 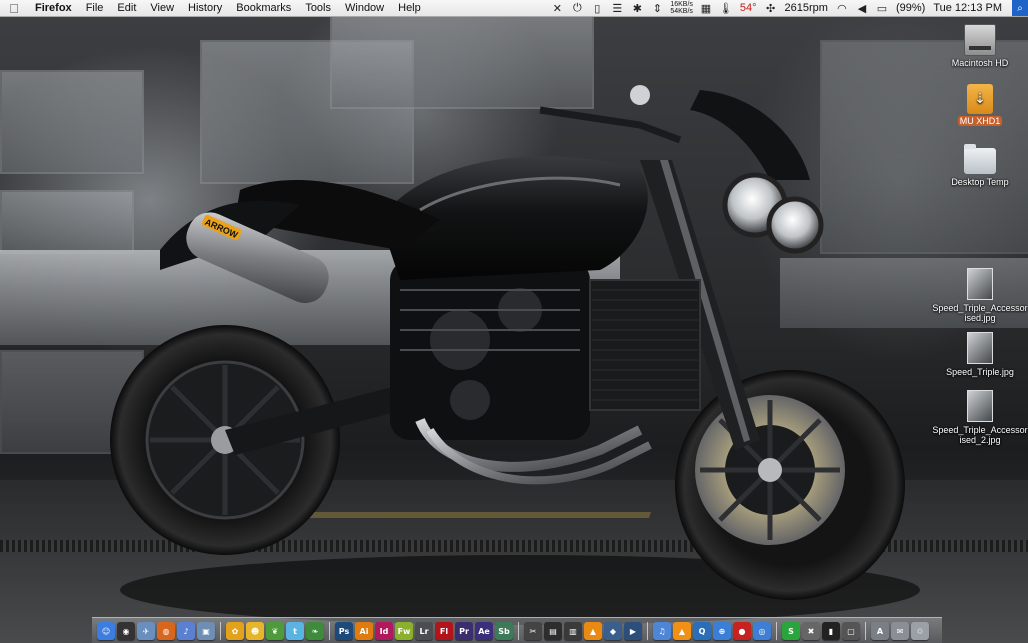 What do you see at coordinates (725, 8) in the screenshot?
I see `thermometer-icon: 🌡` at bounding box center [725, 8].